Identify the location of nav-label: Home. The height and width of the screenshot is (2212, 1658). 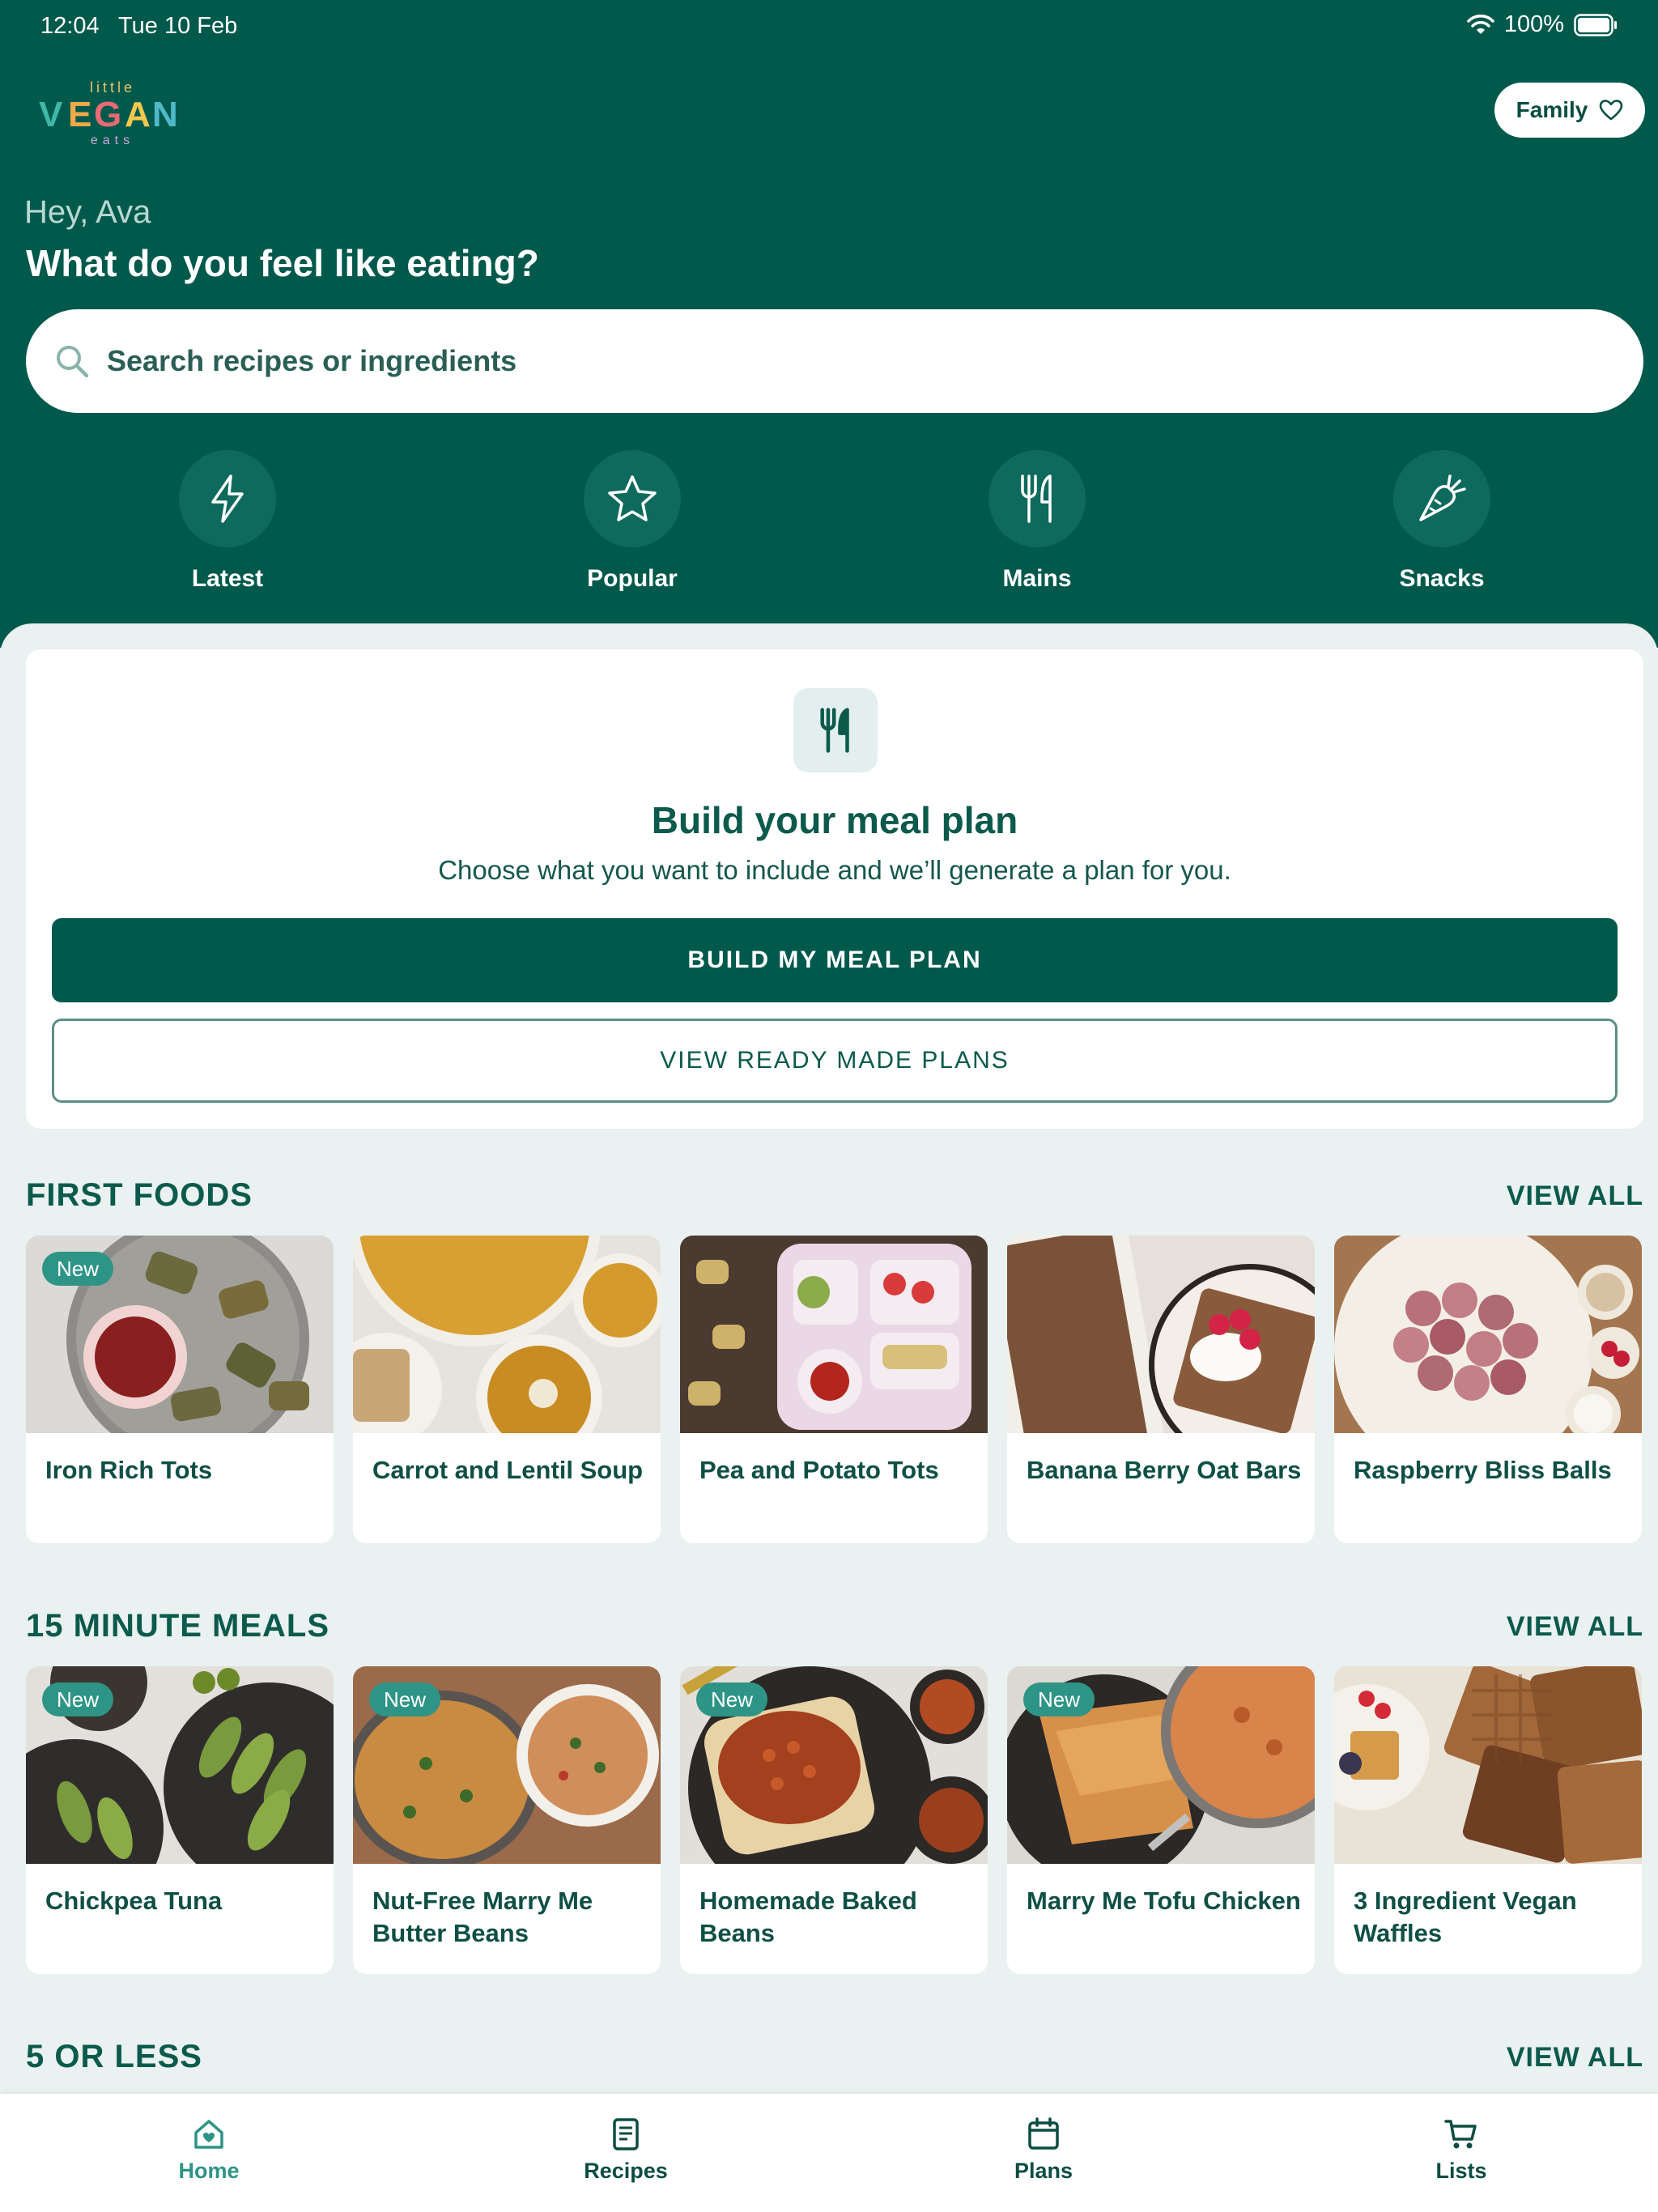
(209, 2171).